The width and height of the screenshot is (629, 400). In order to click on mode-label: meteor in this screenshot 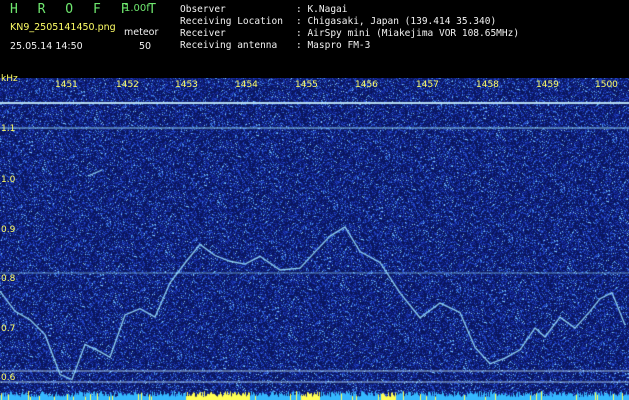, I will do `click(141, 32)`.